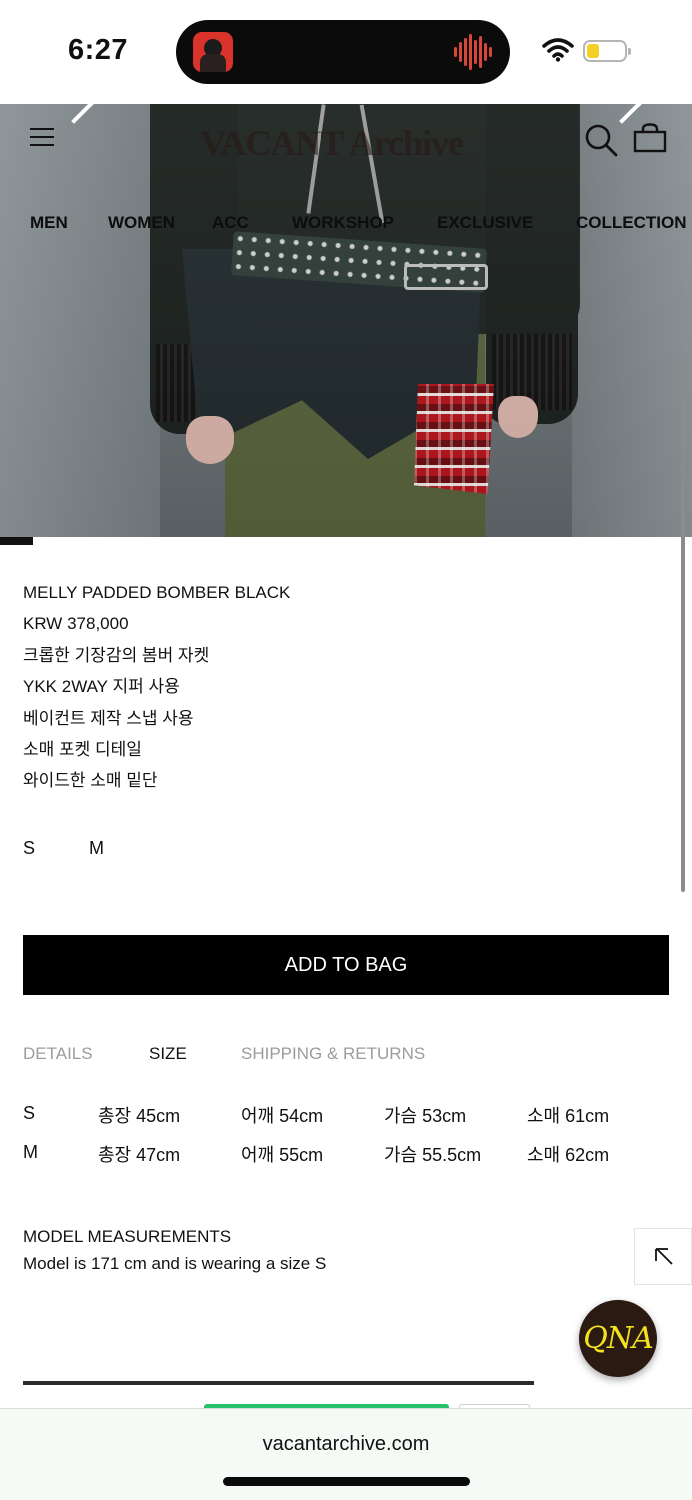 The width and height of the screenshot is (692, 1500). Describe the element at coordinates (343, 52) in the screenshot. I see `dynamic-island` at that location.